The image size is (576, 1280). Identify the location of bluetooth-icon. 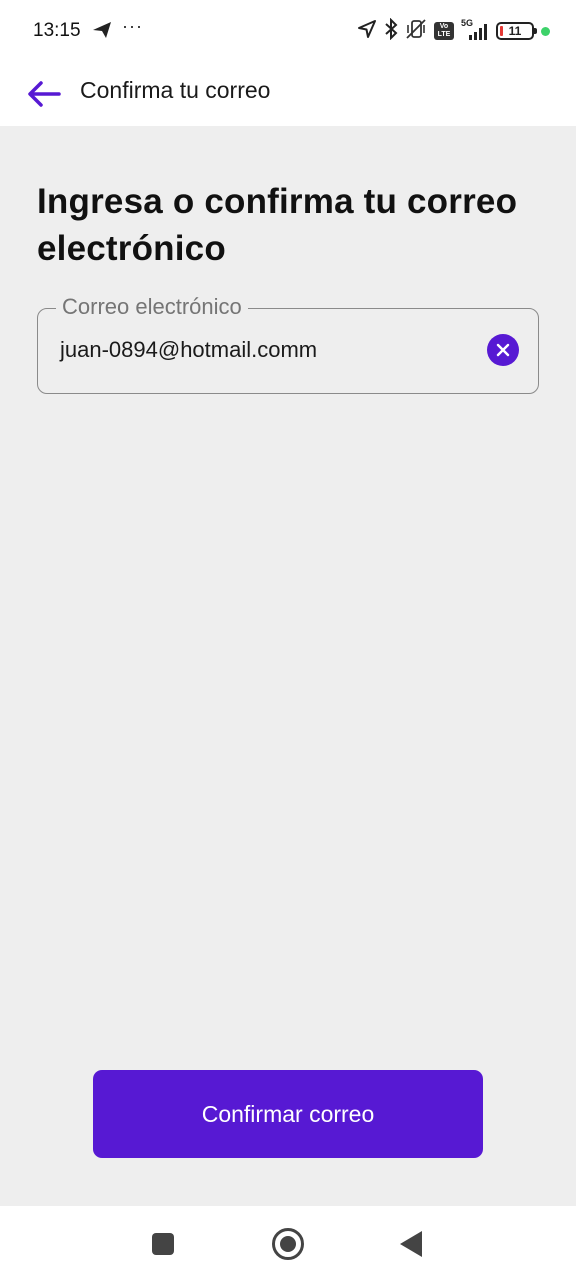
(391, 31).